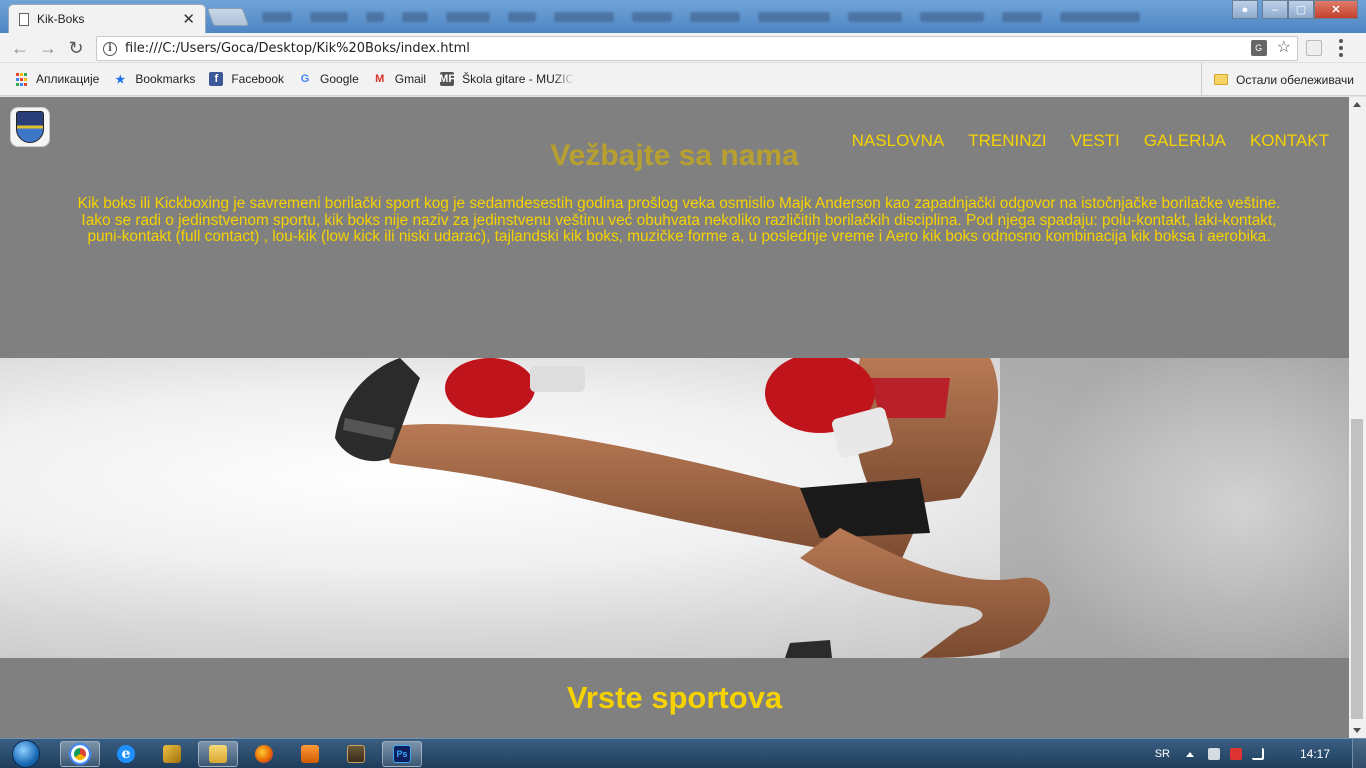  I want to click on media-player-icon, so click(310, 754).